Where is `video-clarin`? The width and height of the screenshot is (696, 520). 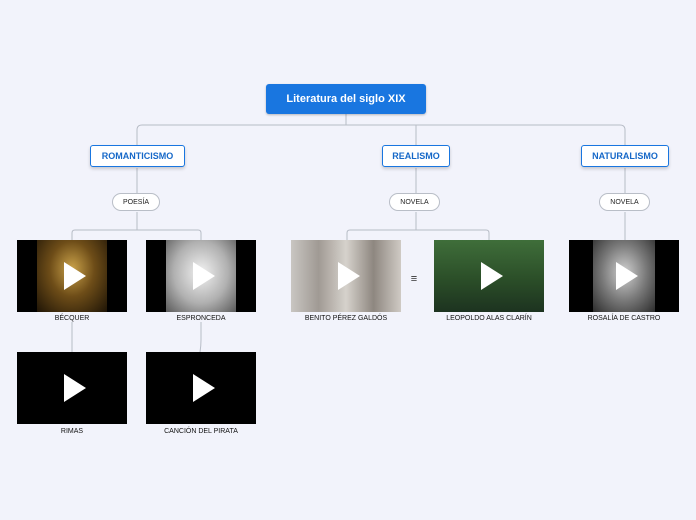
video-clarin is located at coordinates (489, 276).